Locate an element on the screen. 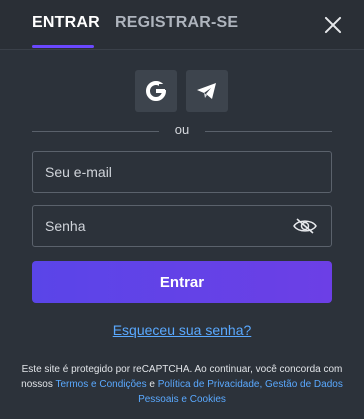  divider-text: ou is located at coordinates (182, 129).